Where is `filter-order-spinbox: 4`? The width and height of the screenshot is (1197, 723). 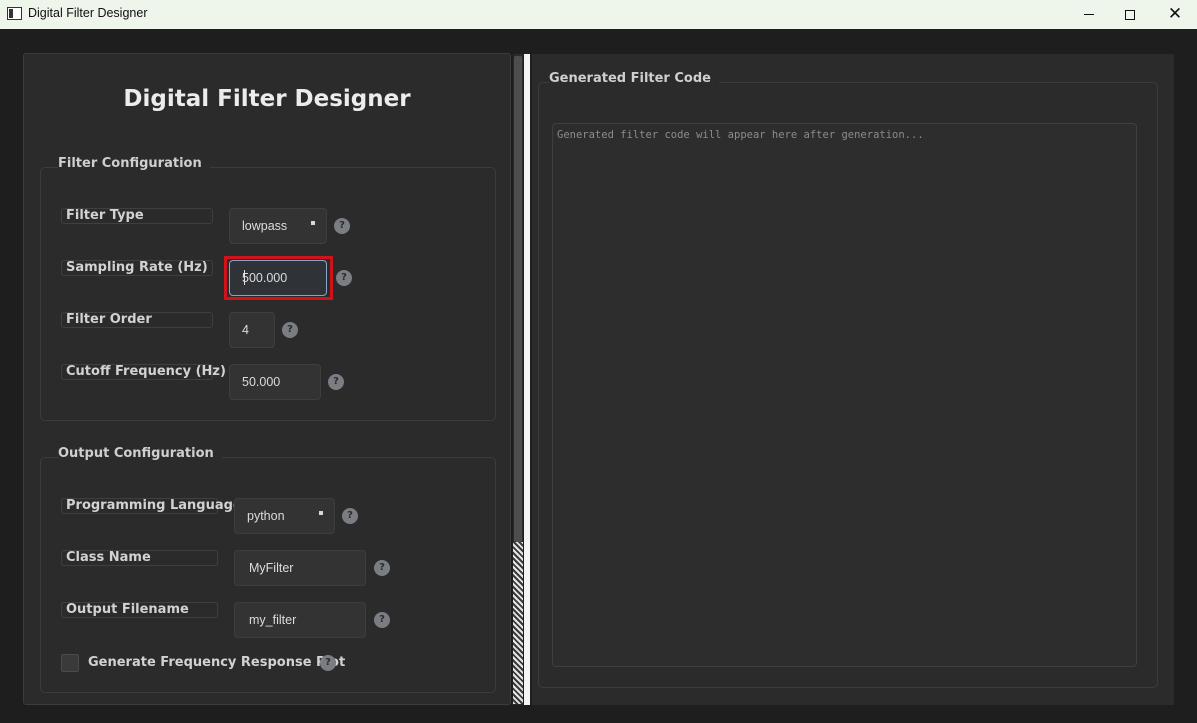
filter-order-spinbox: 4 is located at coordinates (252, 330).